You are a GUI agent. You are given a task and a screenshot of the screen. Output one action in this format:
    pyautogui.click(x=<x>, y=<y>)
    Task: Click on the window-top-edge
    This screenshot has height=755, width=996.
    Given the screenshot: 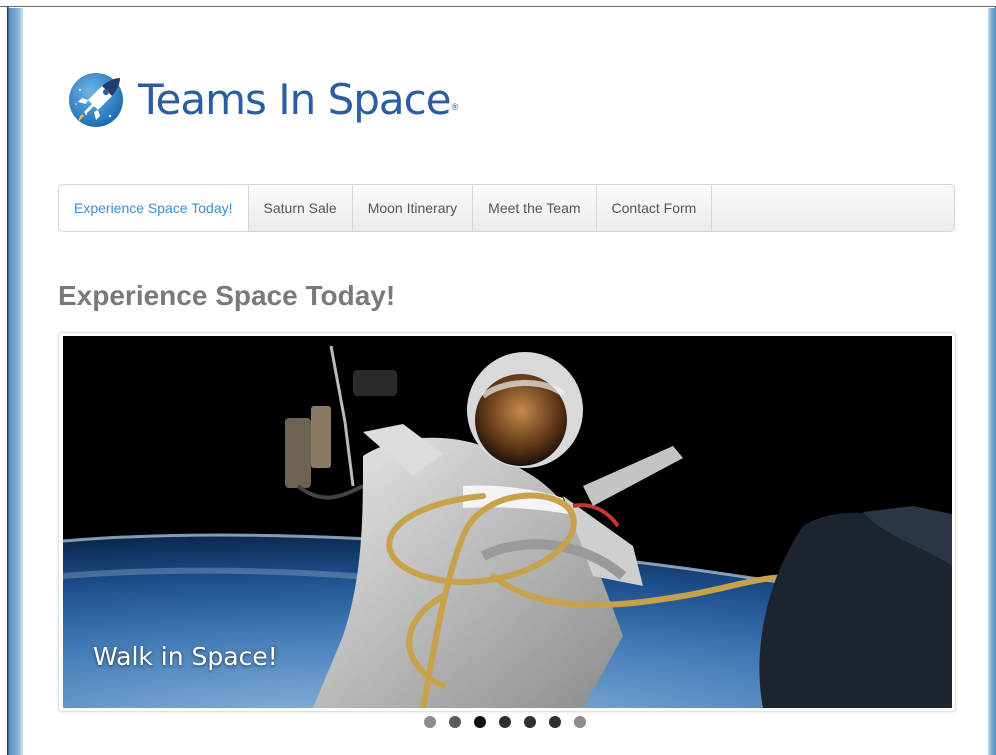 What is the action you would take?
    pyautogui.click(x=498, y=3)
    